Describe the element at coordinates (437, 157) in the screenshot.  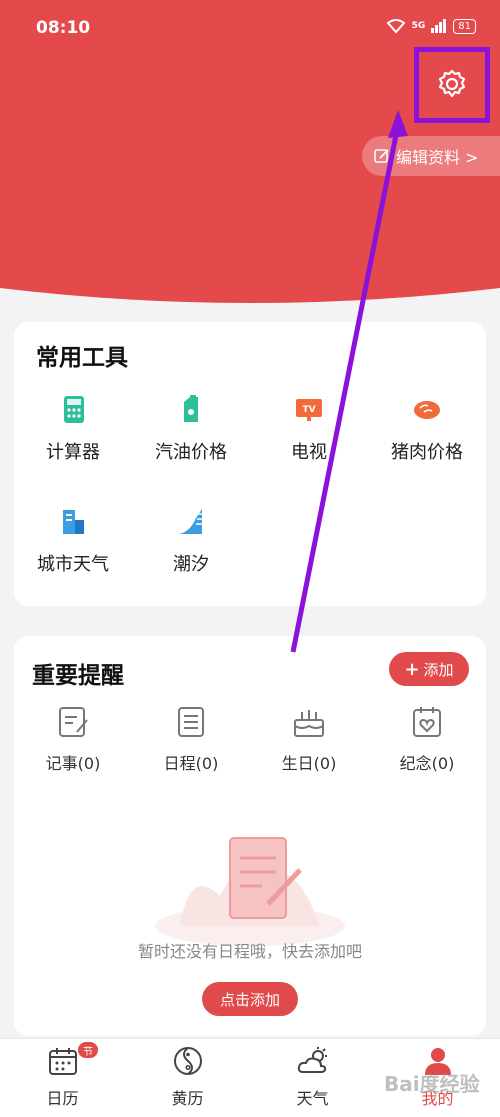
I see `edit-profile-label: 编辑资料 >` at that location.